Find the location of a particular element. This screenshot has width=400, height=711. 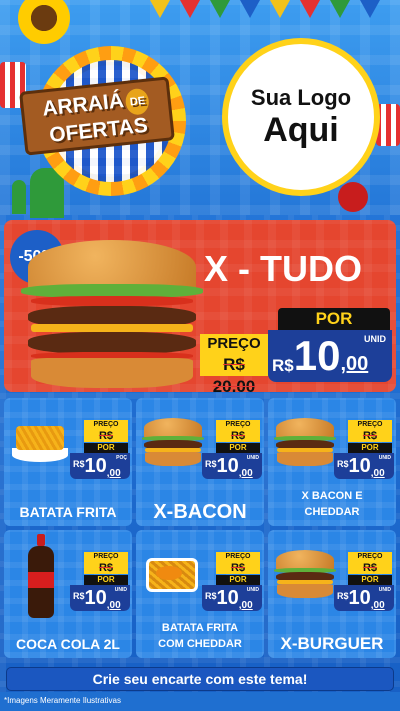

product-card: PREÇOR$ 20,00PORR$10,00UNID X-BACON is located at coordinates (200, 462).